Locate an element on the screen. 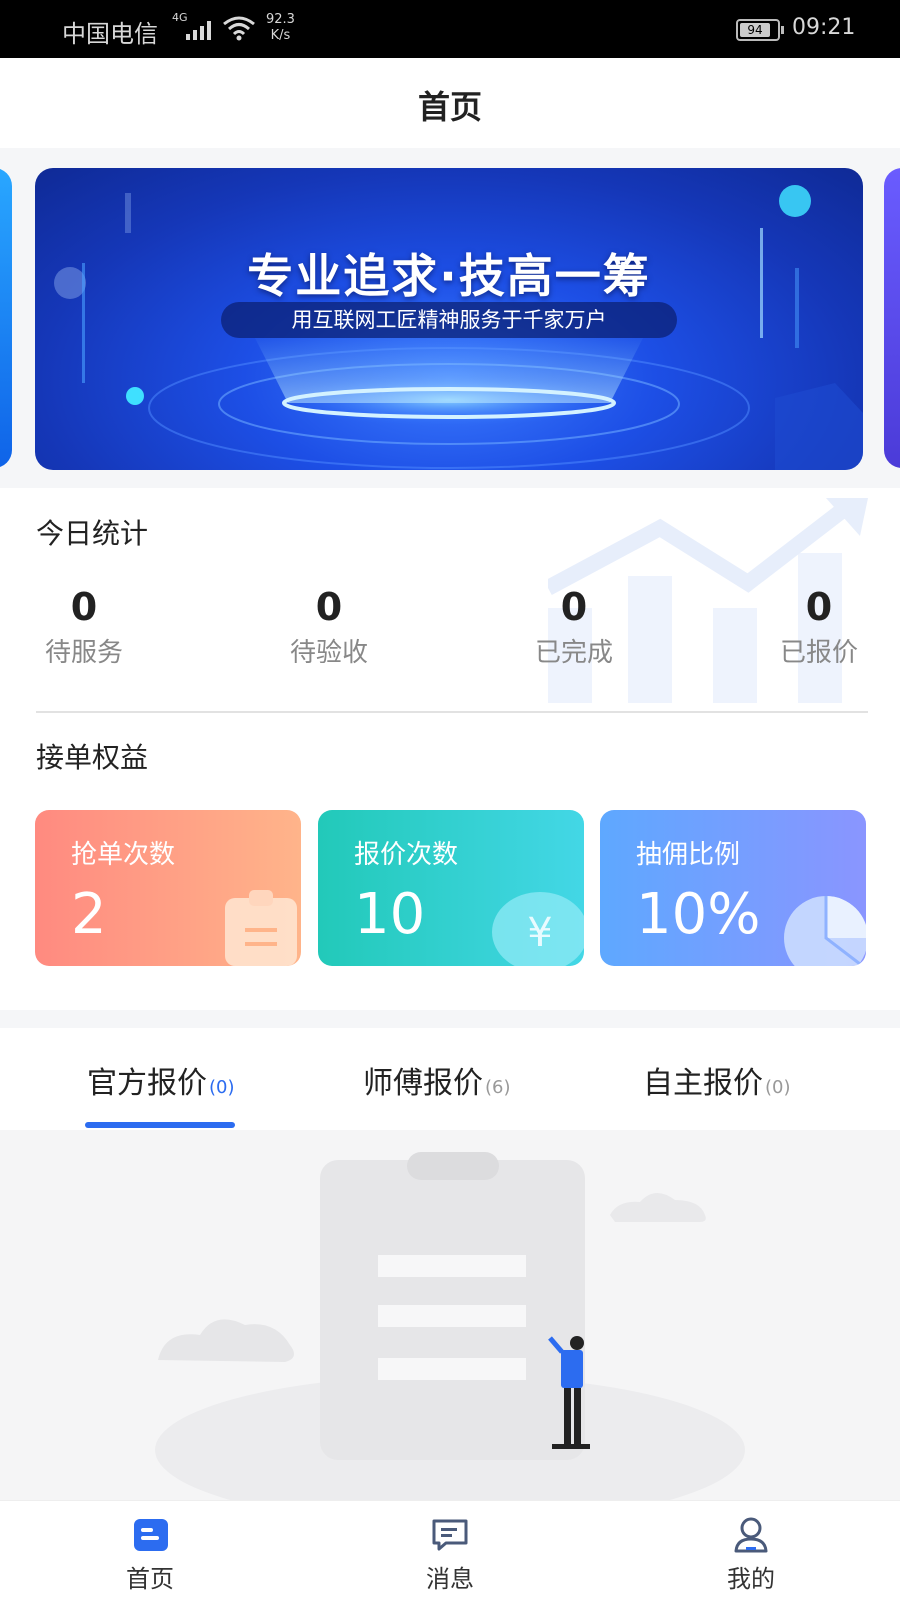 This screenshot has height=1600, width=900. stat-label: 待服务 is located at coordinates (83, 653).